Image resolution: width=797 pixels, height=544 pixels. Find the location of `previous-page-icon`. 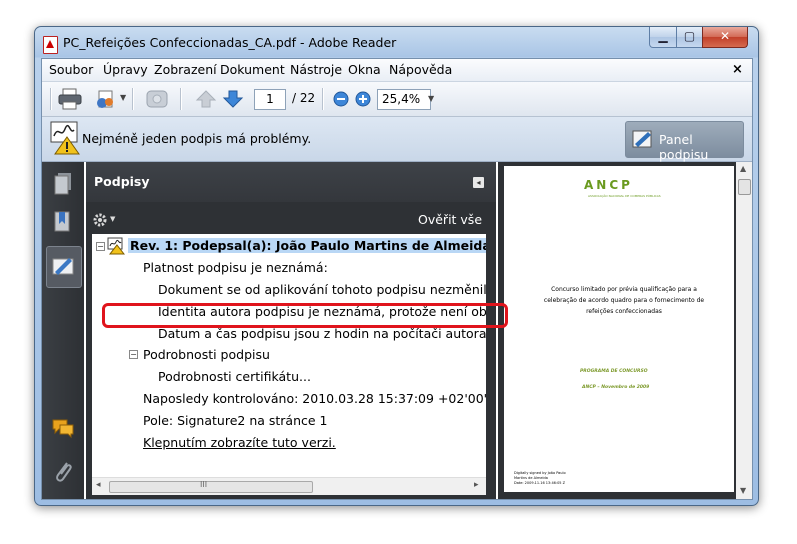

previous-page-icon is located at coordinates (206, 99).